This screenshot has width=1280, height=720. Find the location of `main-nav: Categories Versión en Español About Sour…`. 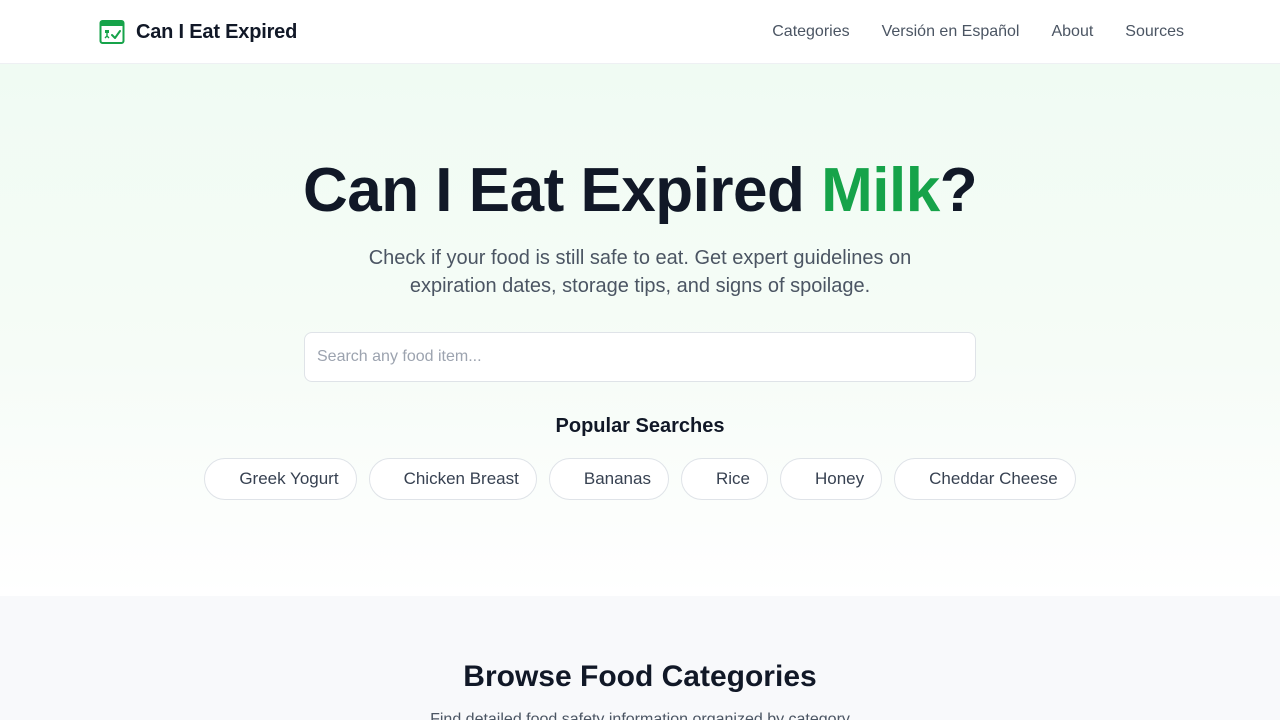

main-nav: Categories Versión en Español About Sour… is located at coordinates (978, 32).